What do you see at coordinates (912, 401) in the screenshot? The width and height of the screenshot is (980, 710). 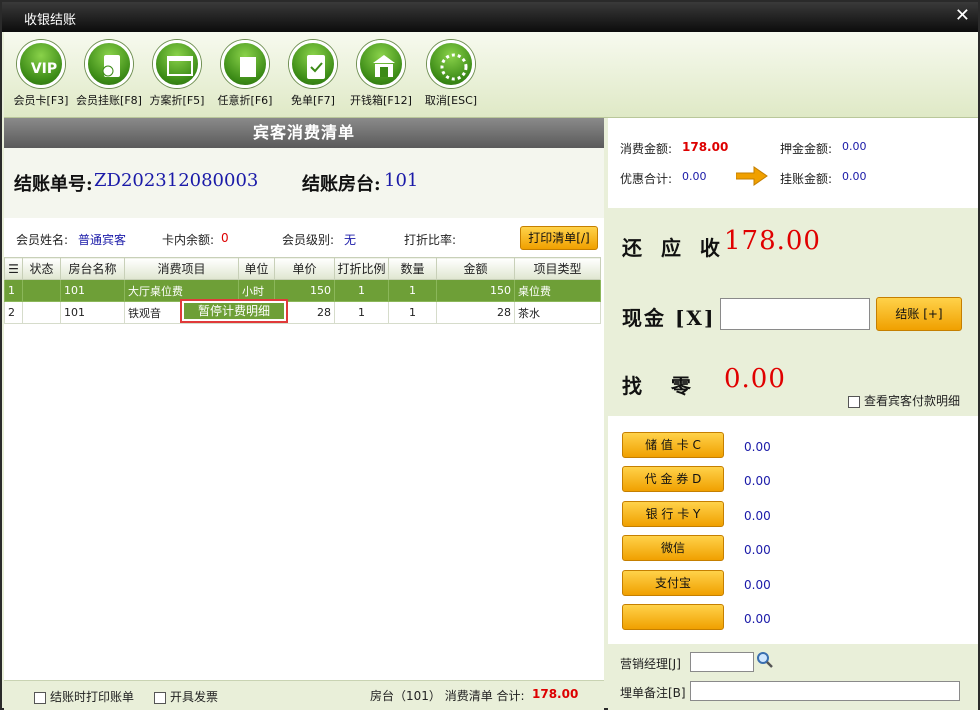 I see `view-guest-payment-label: 查看宾客付款明细` at bounding box center [912, 401].